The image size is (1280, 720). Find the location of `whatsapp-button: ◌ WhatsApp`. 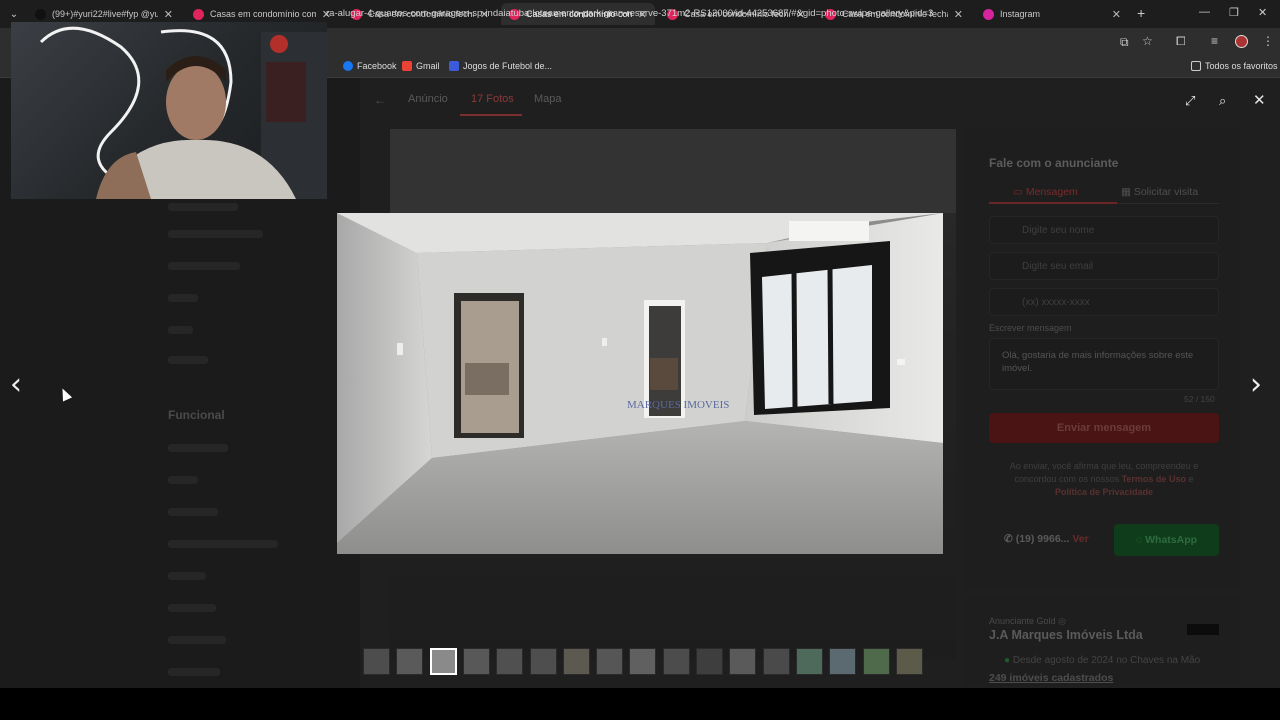

whatsapp-button: ◌ WhatsApp is located at coordinates (1166, 540).